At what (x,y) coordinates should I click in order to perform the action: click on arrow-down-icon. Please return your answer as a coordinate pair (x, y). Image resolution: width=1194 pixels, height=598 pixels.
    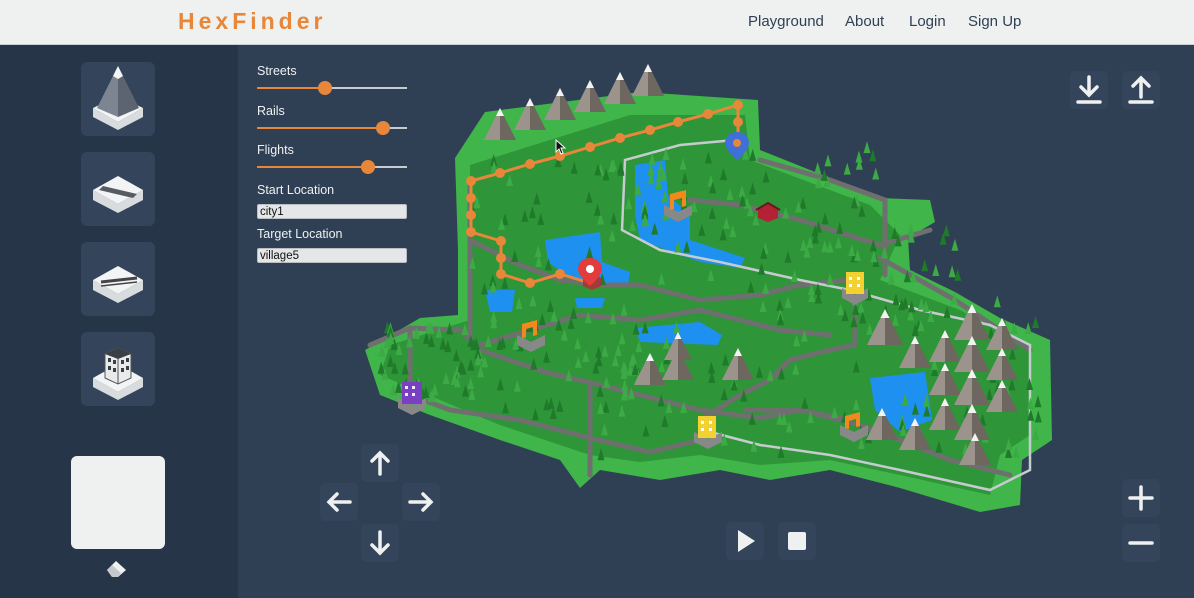
    Looking at the image, I should click on (380, 543).